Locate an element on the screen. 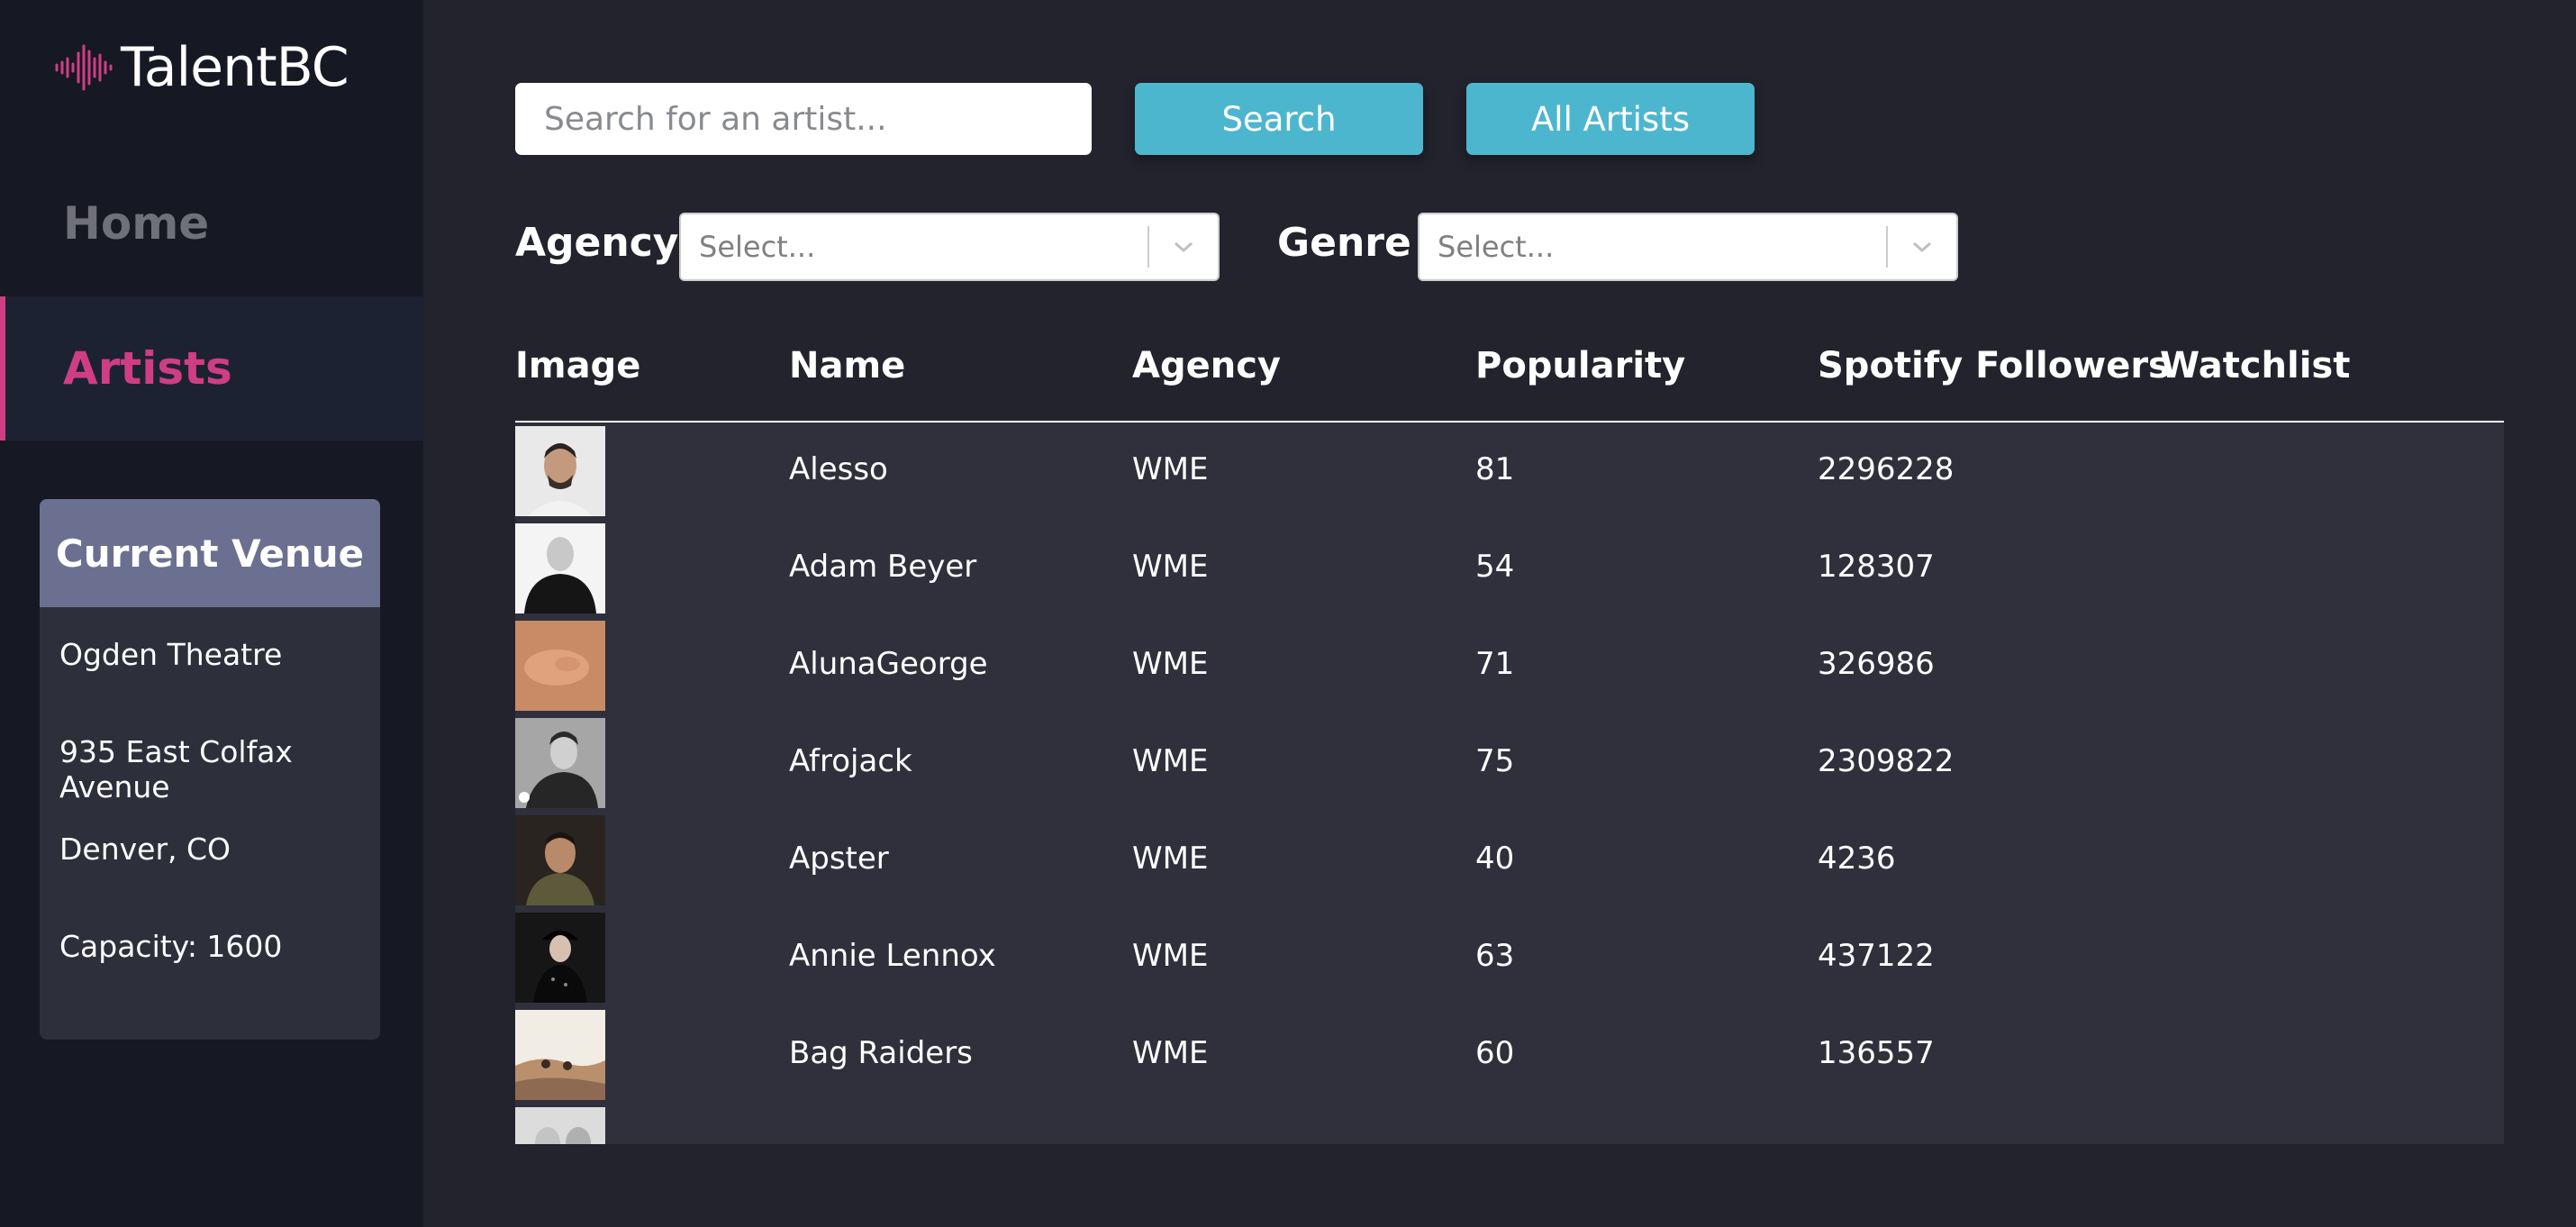  venue-address: 935 East Colfax Avenue is located at coordinates (176, 769).